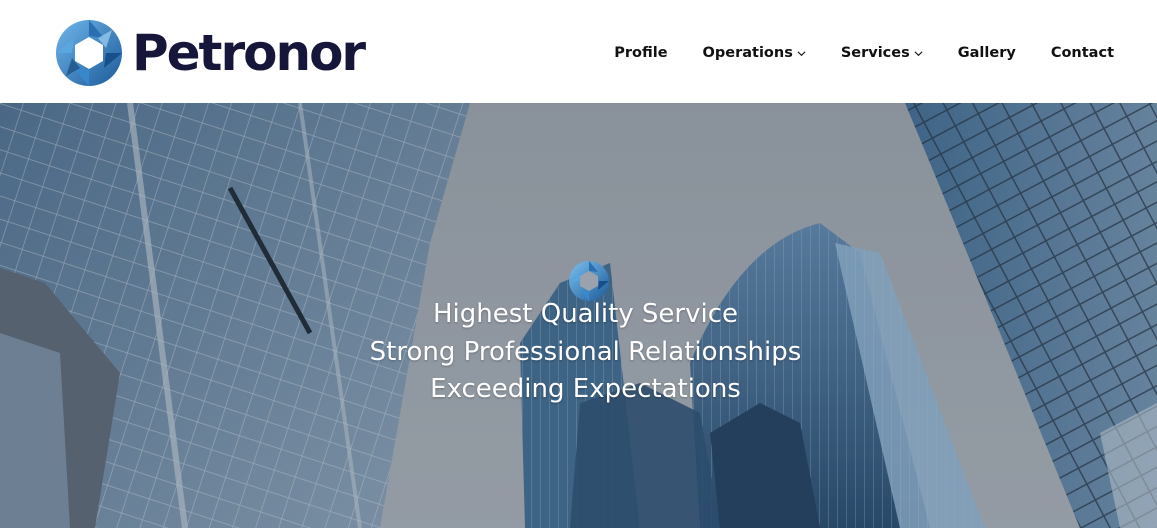 The height and width of the screenshot is (528, 1157). I want to click on hero-line-3: Exceeding Expectations, so click(585, 389).